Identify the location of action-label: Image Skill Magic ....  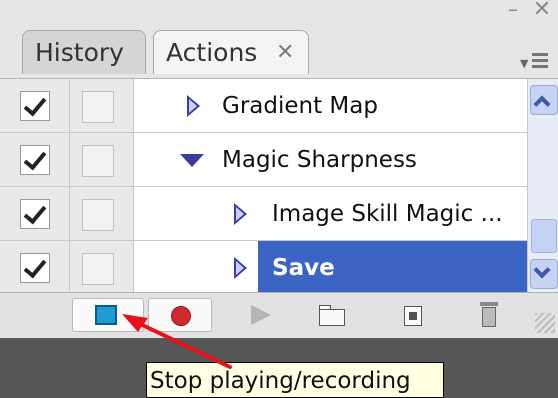
(387, 214).